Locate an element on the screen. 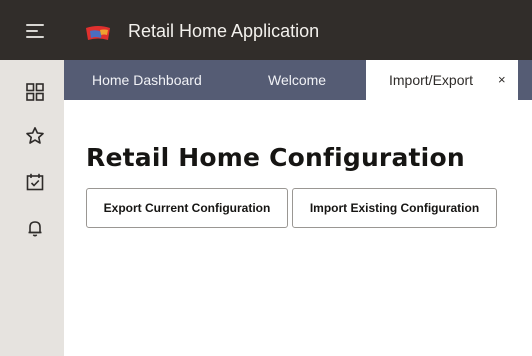 The width and height of the screenshot is (532, 356). close-icon: × is located at coordinates (502, 80).